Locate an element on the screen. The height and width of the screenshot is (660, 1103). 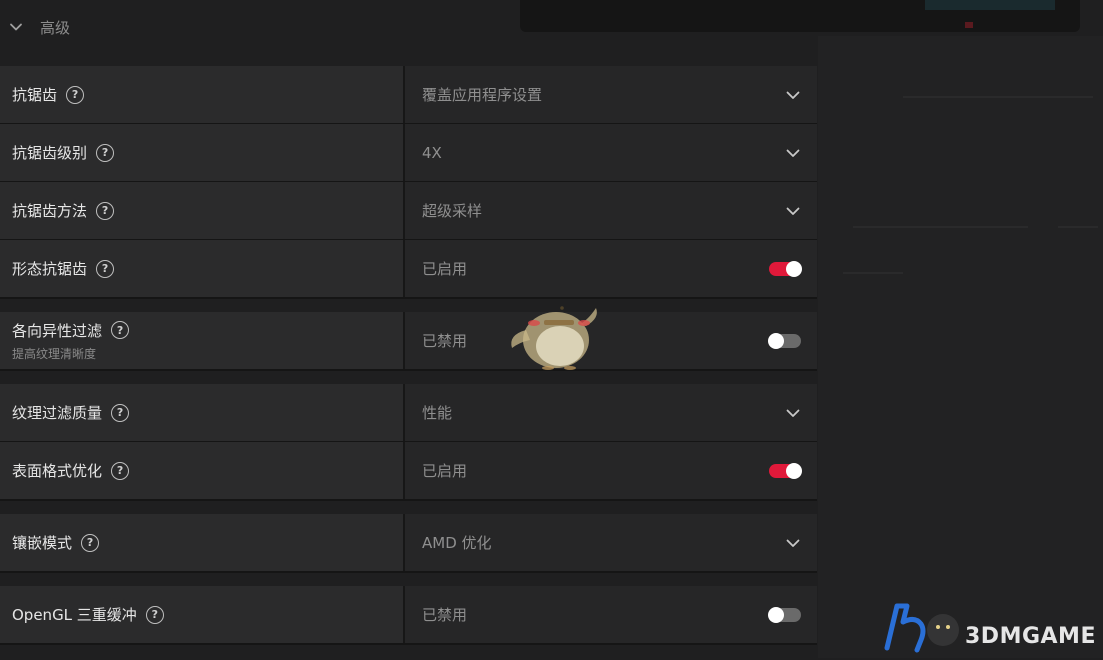
setting-row-morphological-aa: 形态抗锯齿 ? 已启用 is located at coordinates (408, 269).